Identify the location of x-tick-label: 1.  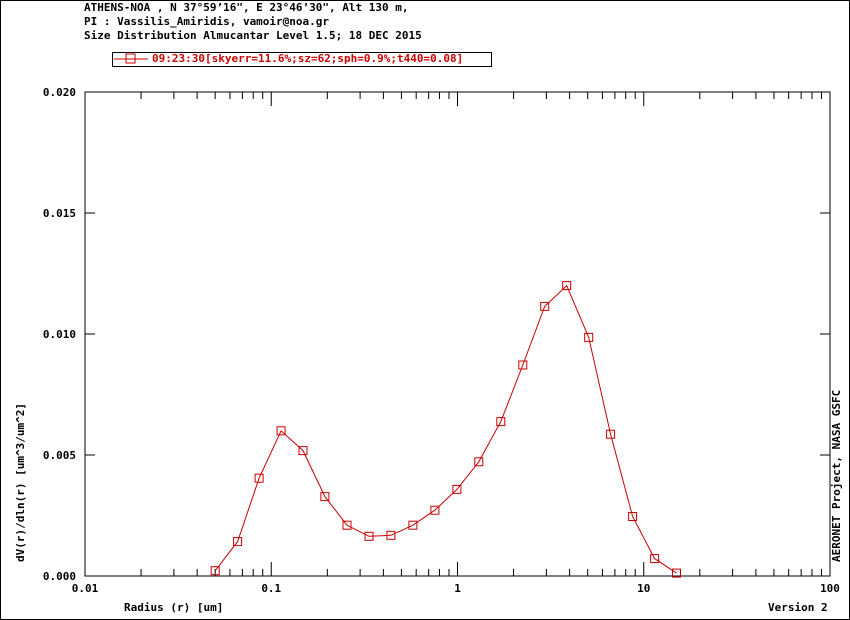
(457, 588).